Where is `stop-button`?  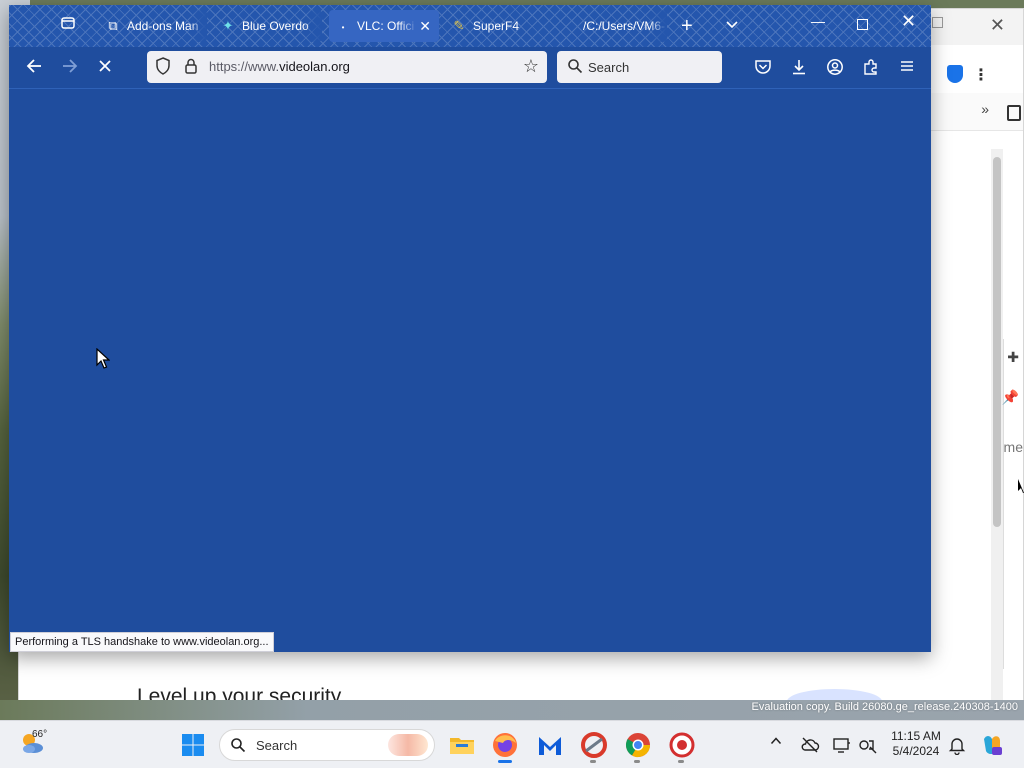 stop-button is located at coordinates (105, 68).